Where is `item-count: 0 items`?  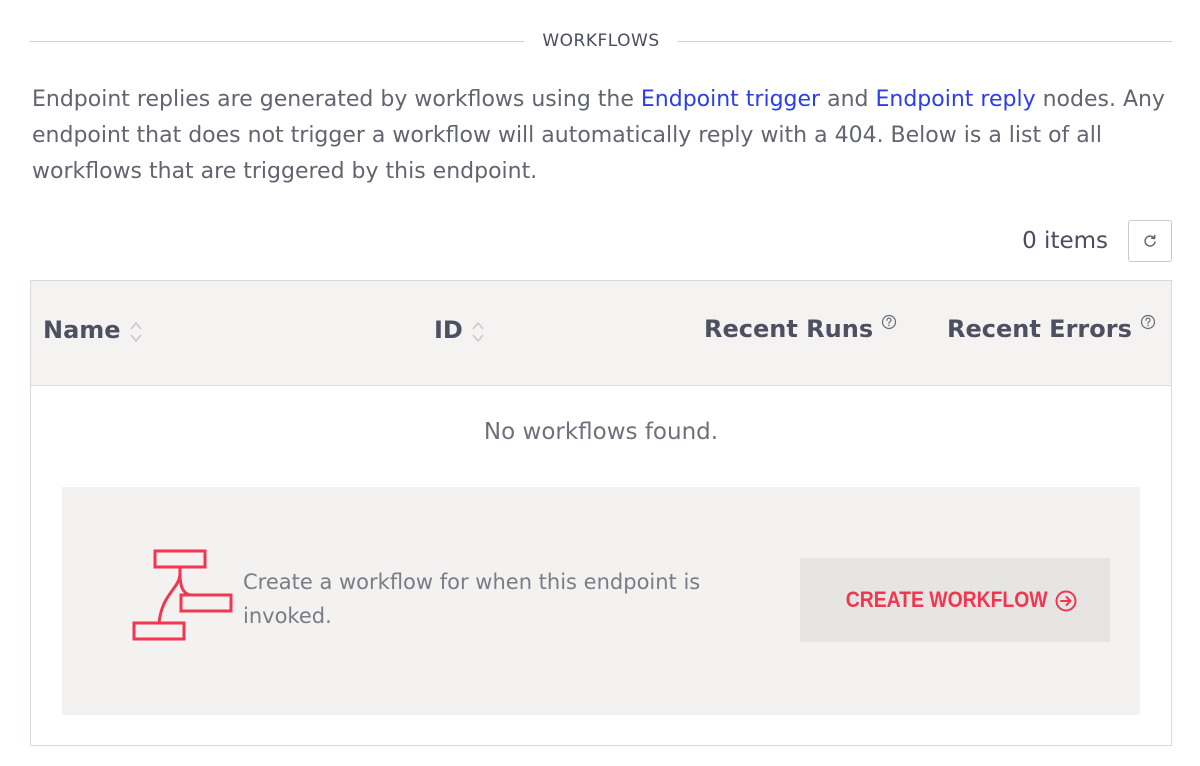
item-count: 0 items is located at coordinates (1065, 241).